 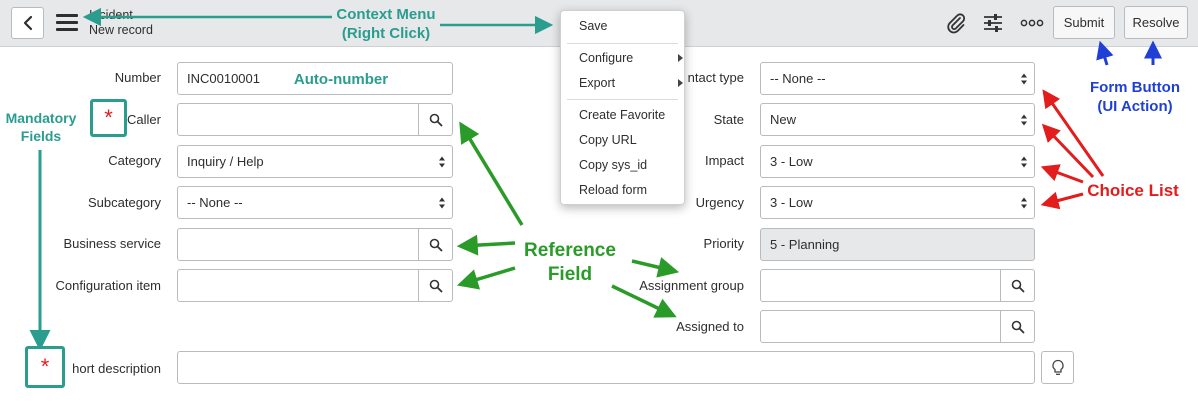 What do you see at coordinates (1135, 106) in the screenshot?
I see `annotation-line: (UI Action)` at bounding box center [1135, 106].